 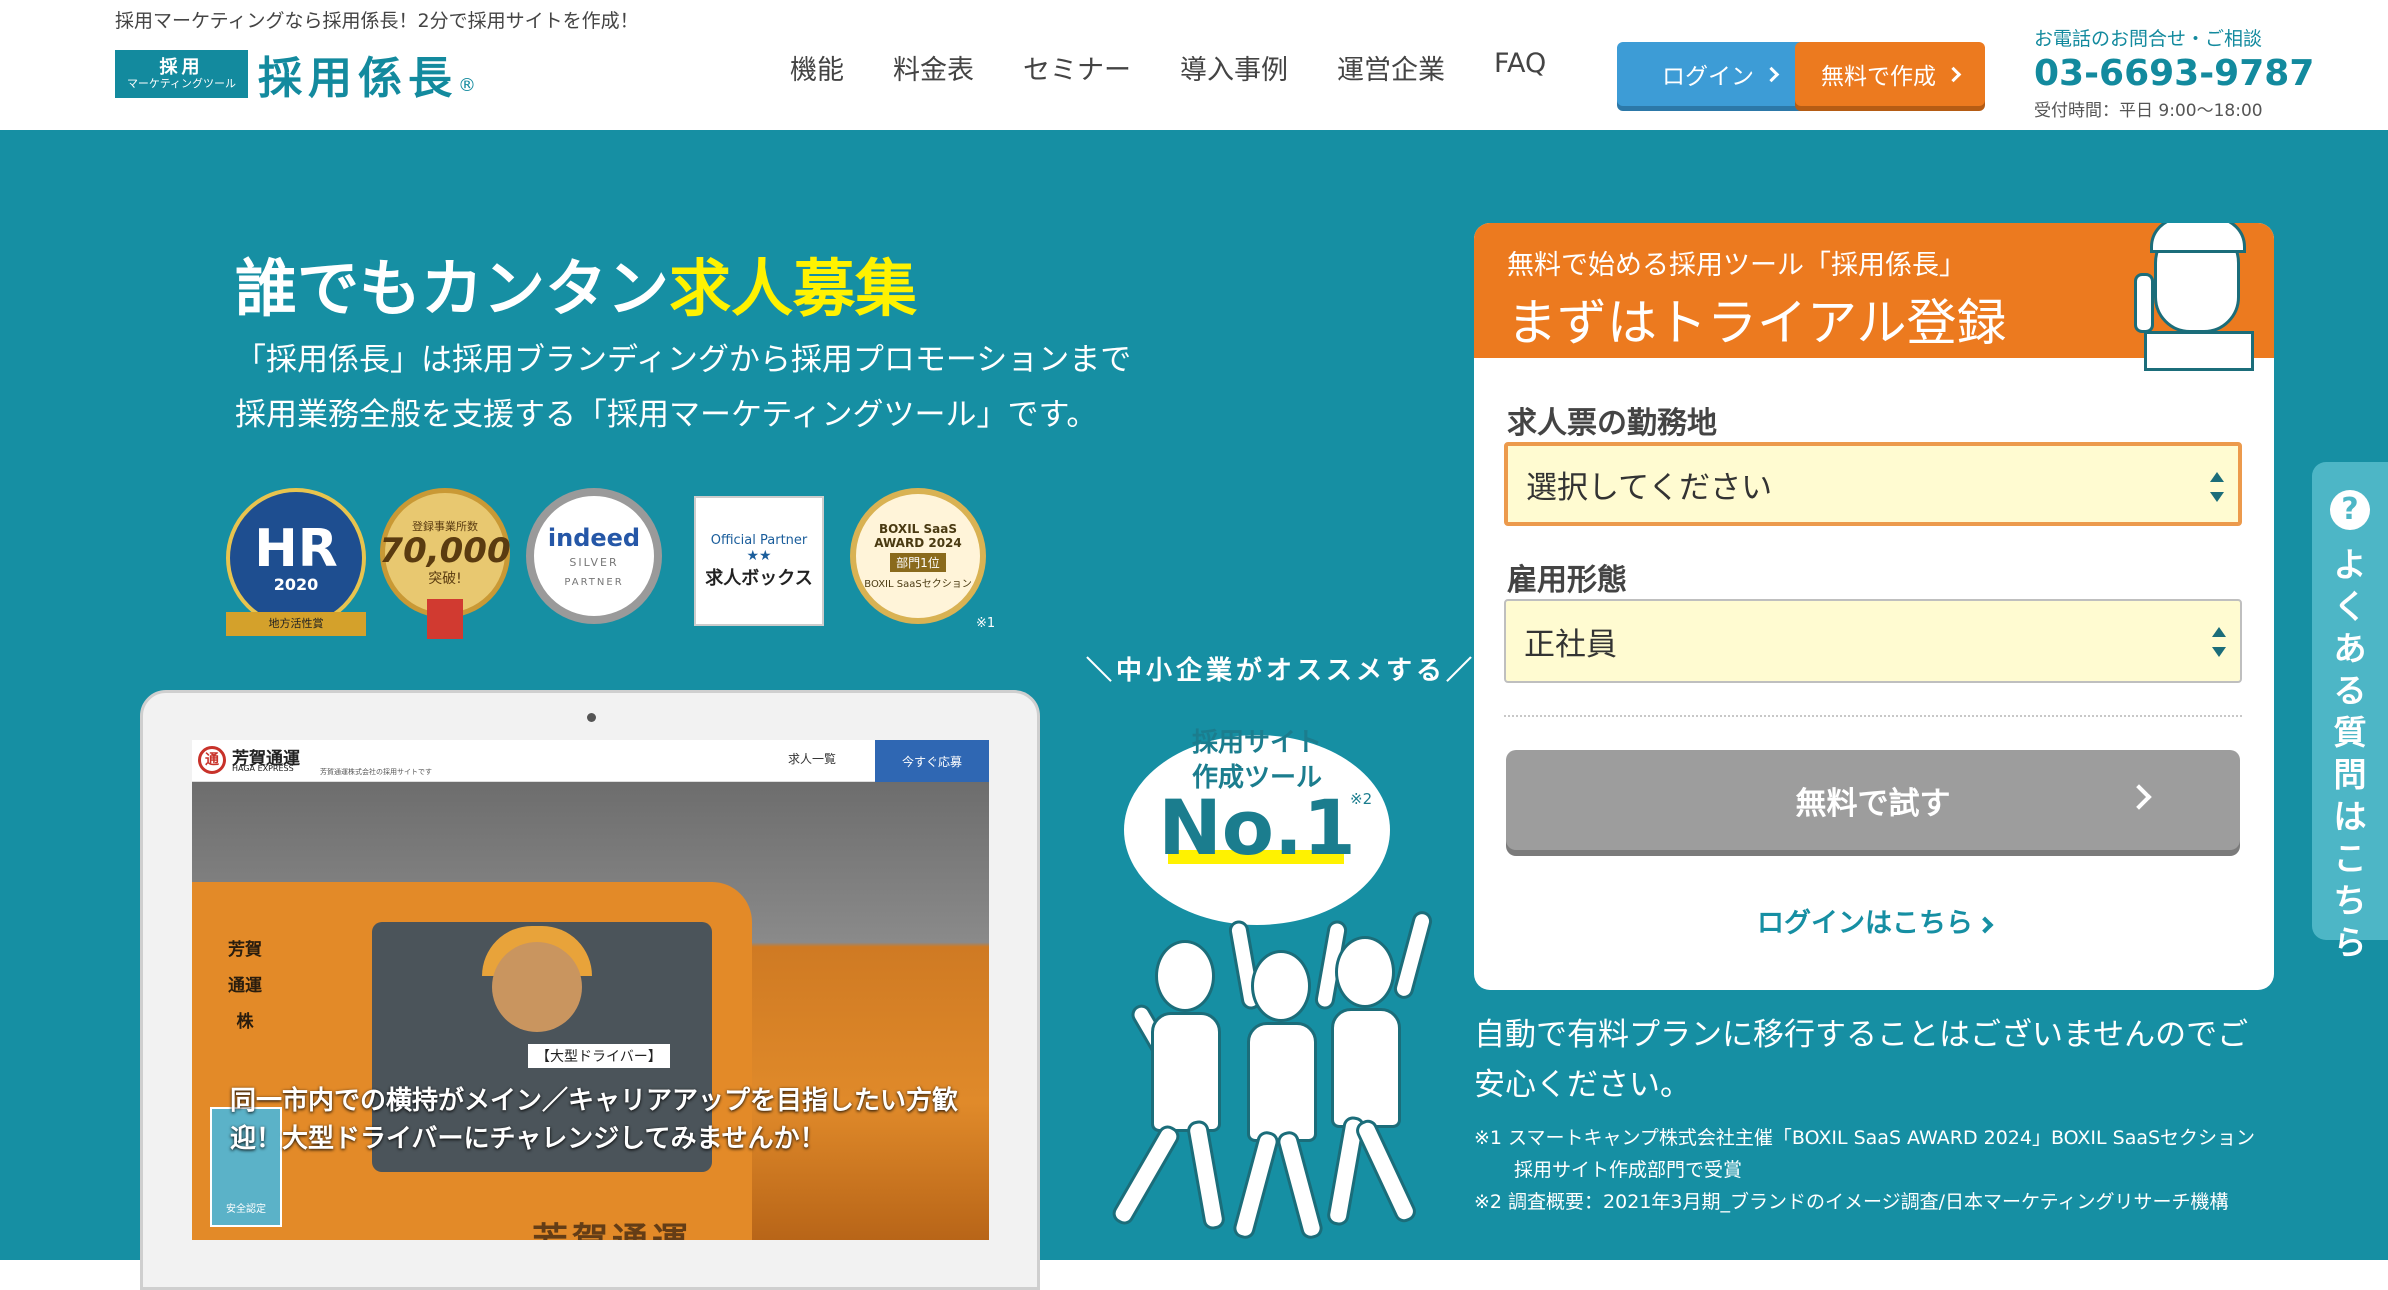 What do you see at coordinates (2198, 238) in the screenshot?
I see `mascot-hair` at bounding box center [2198, 238].